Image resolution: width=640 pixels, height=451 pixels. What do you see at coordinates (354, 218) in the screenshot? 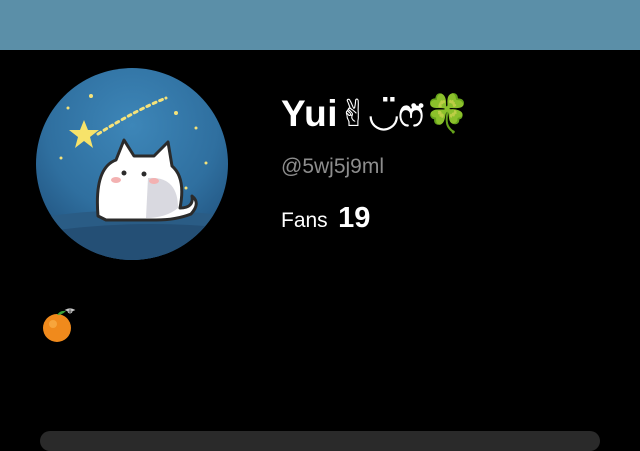
I see `fans-count: 19` at bounding box center [354, 218].